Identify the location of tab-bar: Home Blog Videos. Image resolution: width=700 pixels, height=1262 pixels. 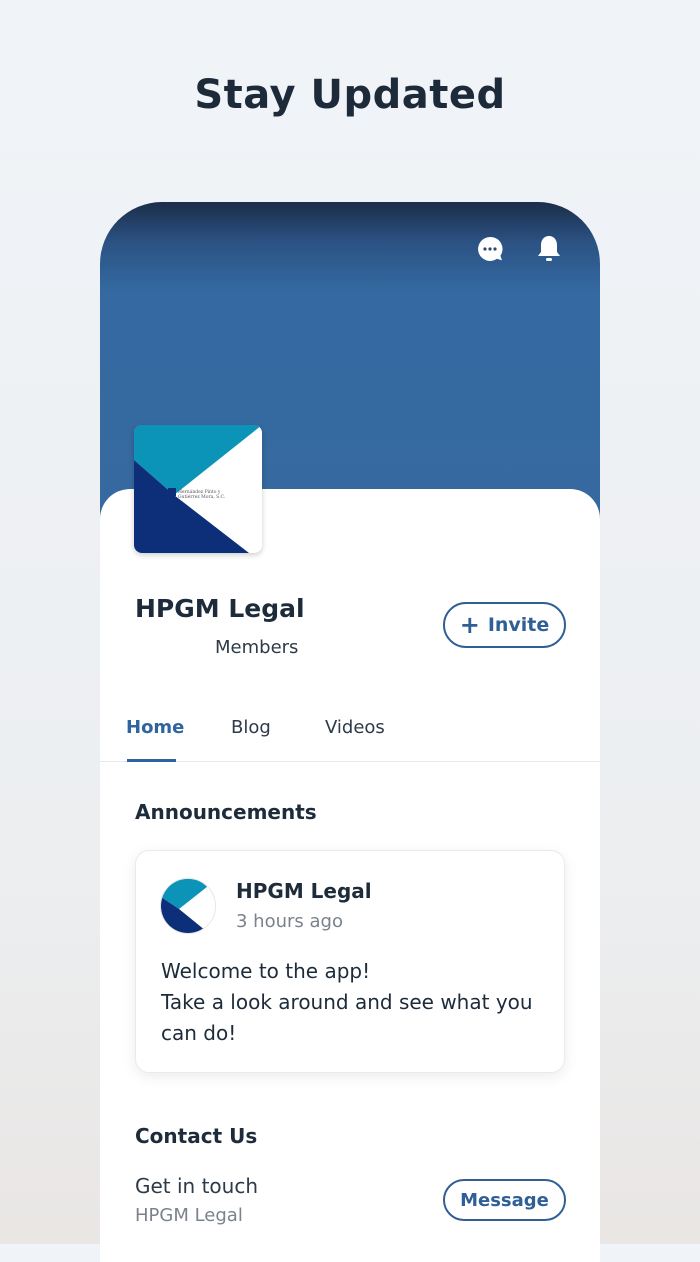
(350, 734).